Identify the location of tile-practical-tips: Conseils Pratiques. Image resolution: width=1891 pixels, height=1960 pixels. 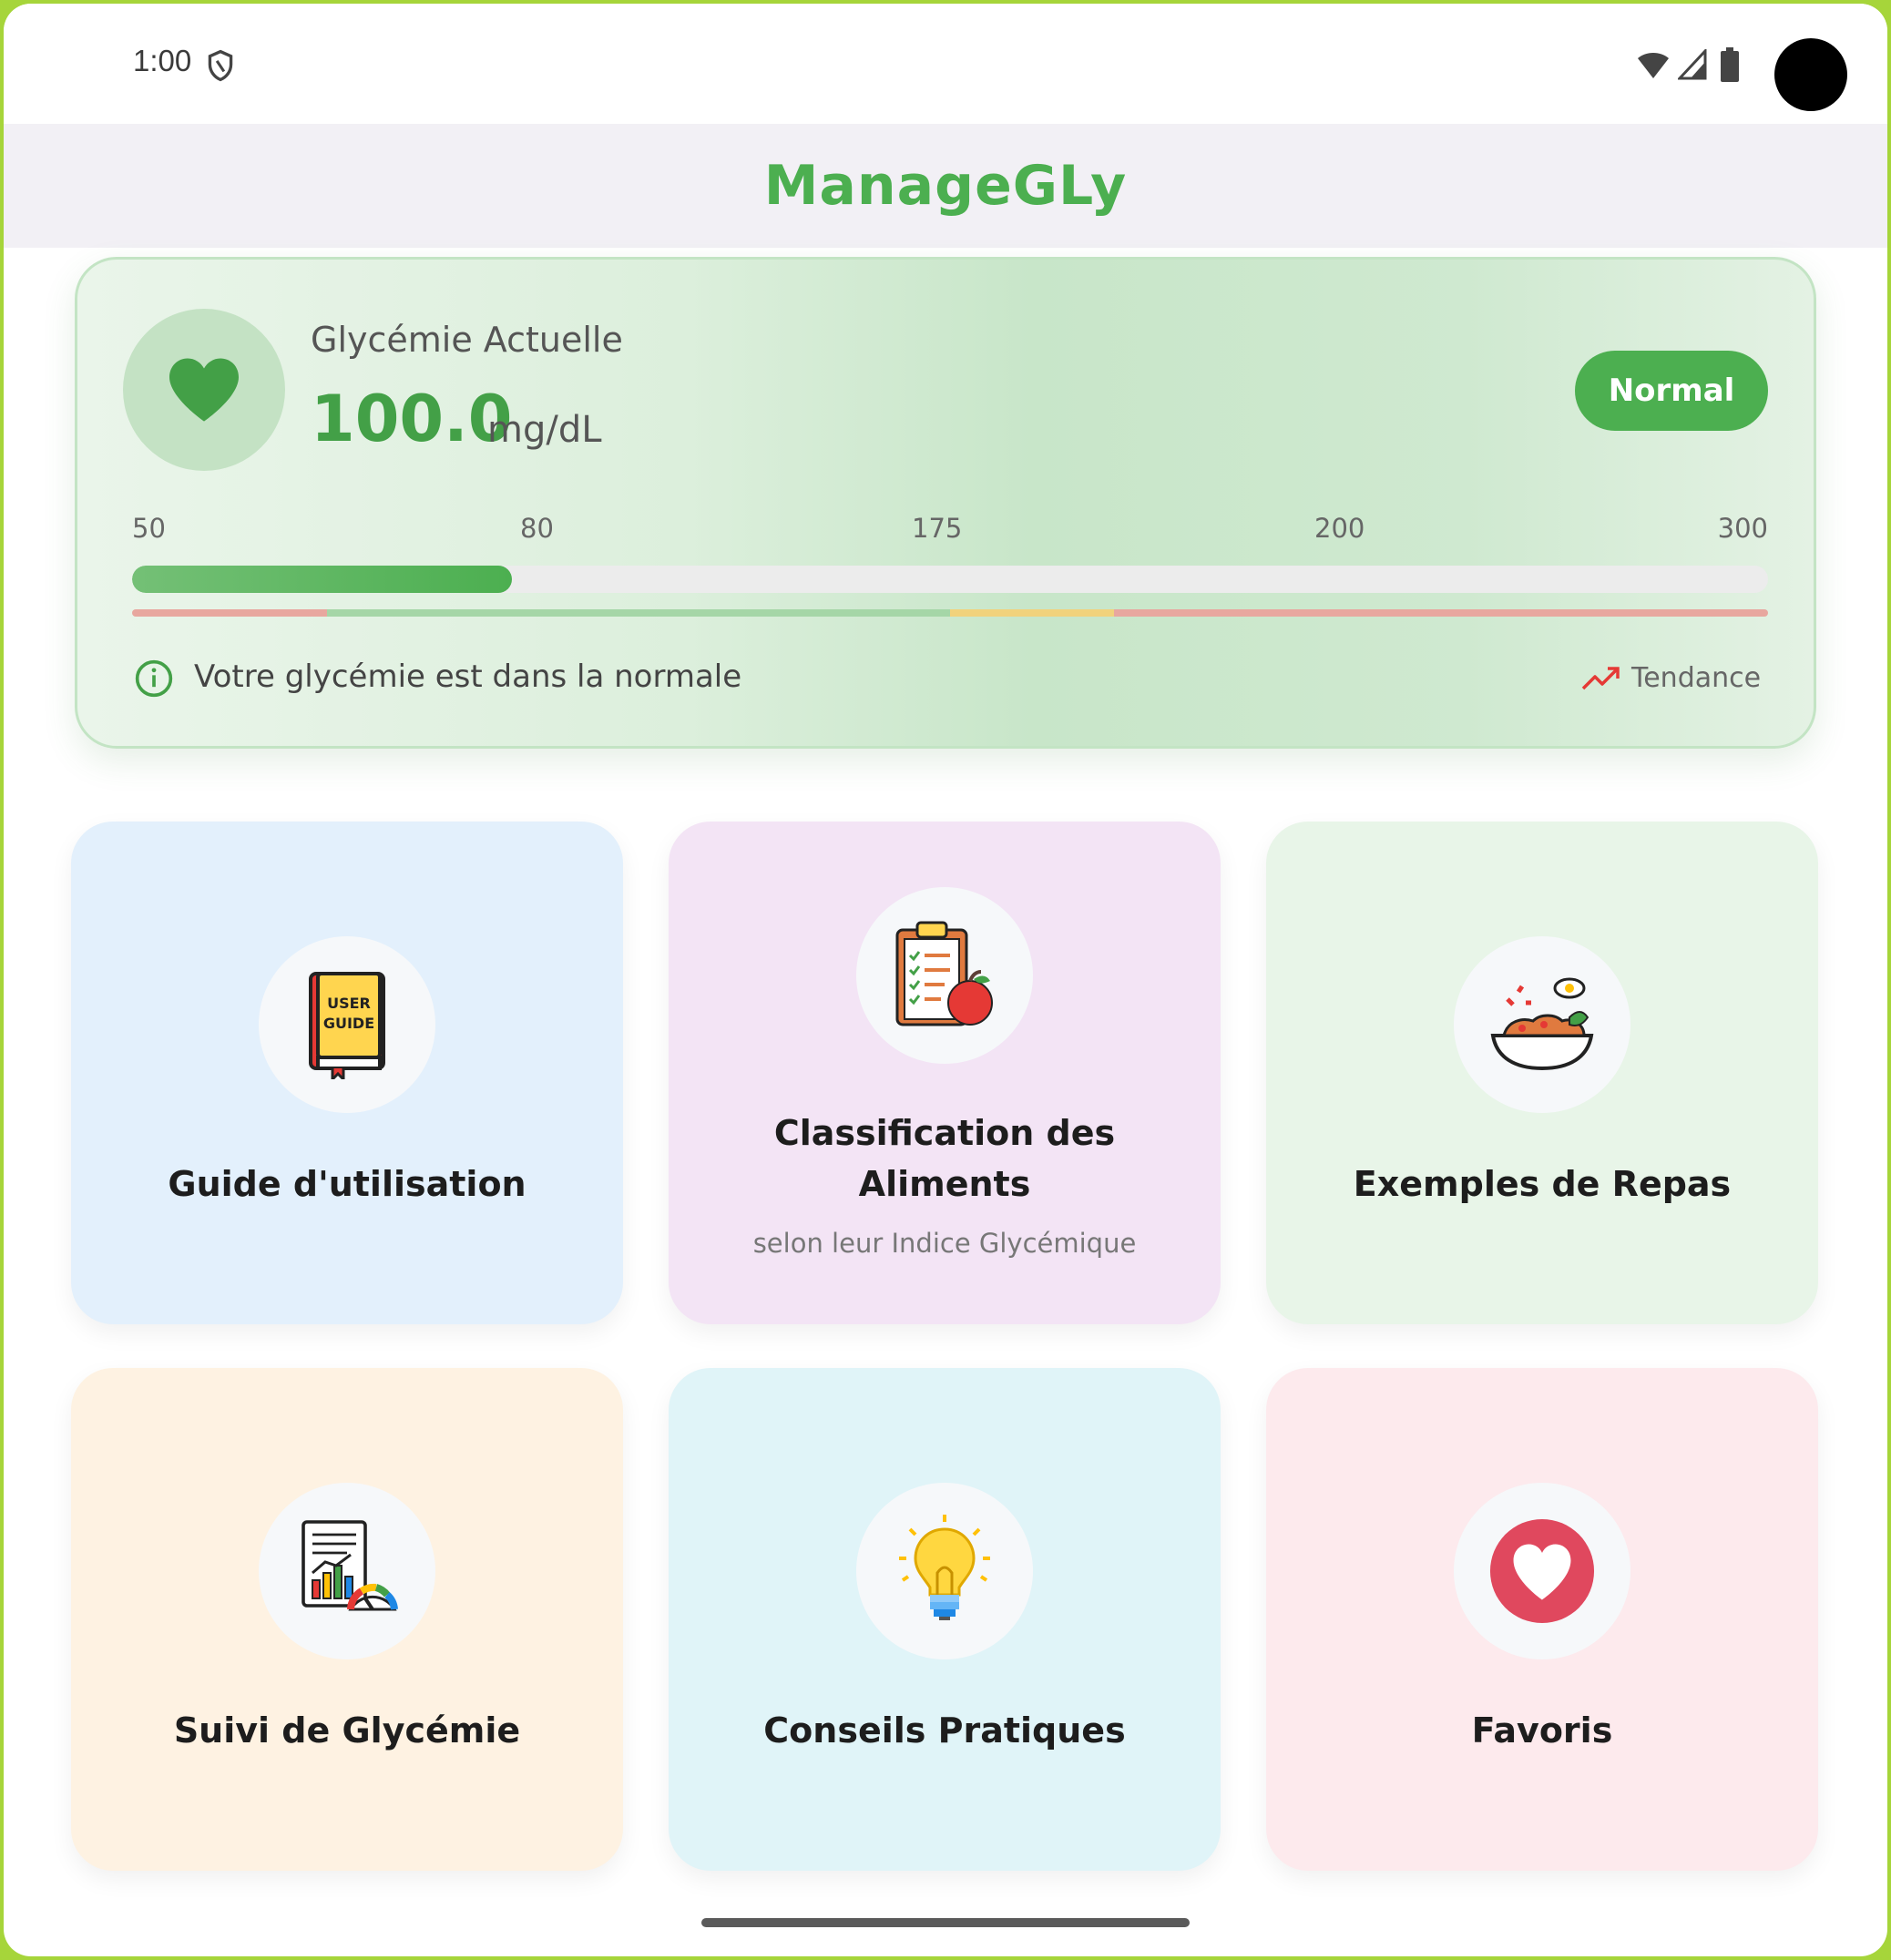
(945, 1619).